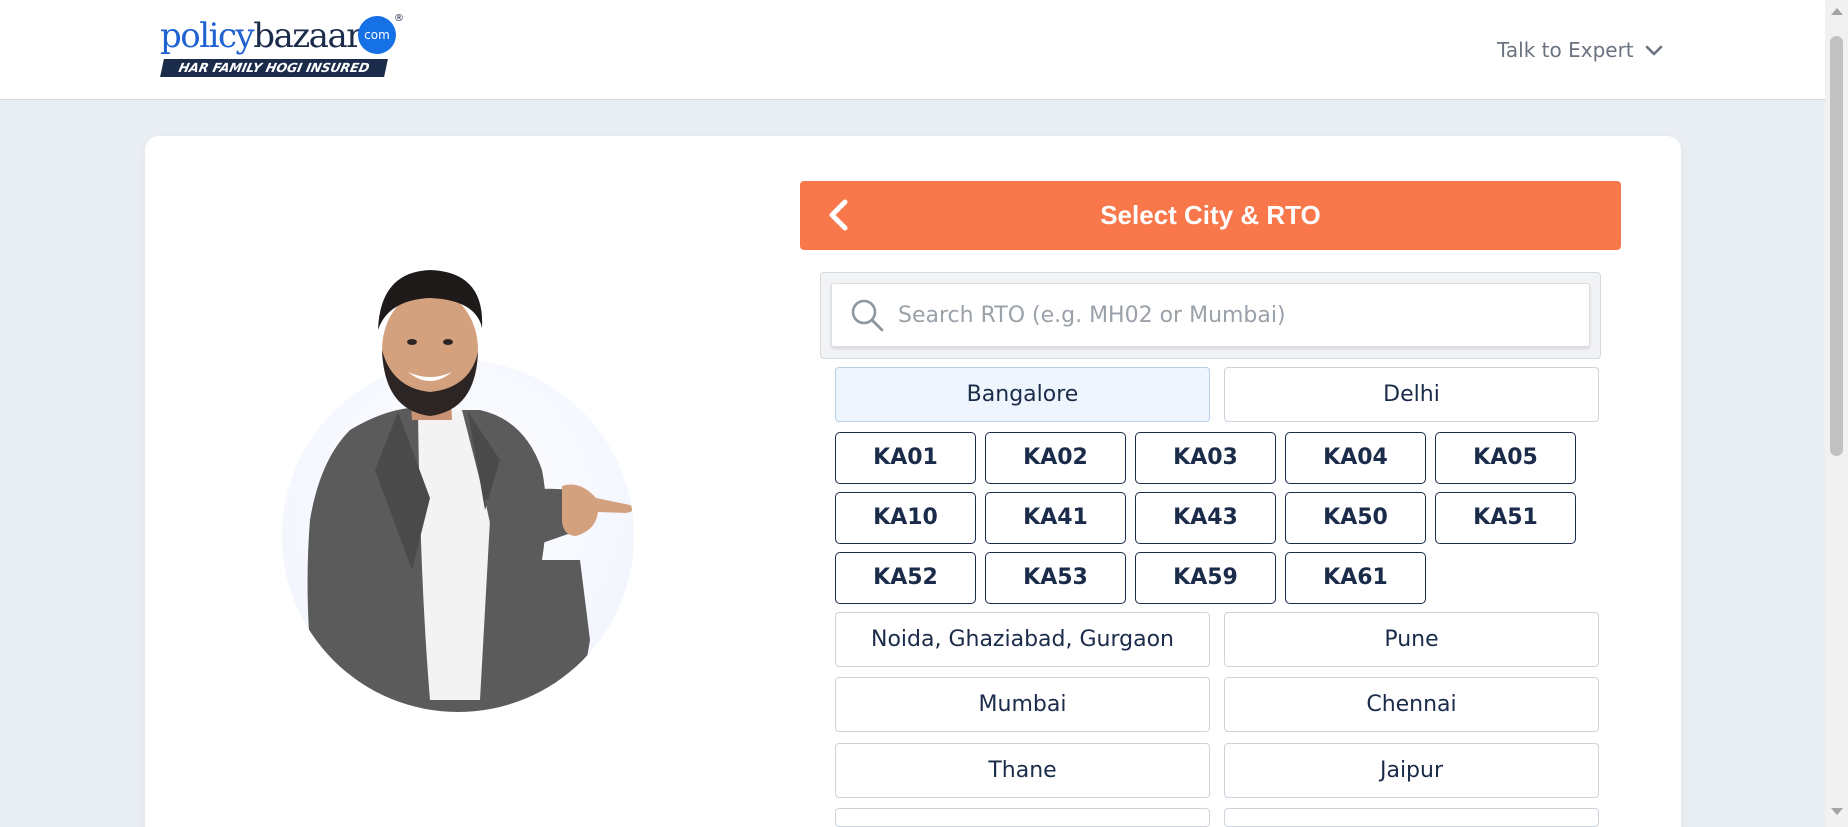  I want to click on rto-search-input, so click(1238, 315).